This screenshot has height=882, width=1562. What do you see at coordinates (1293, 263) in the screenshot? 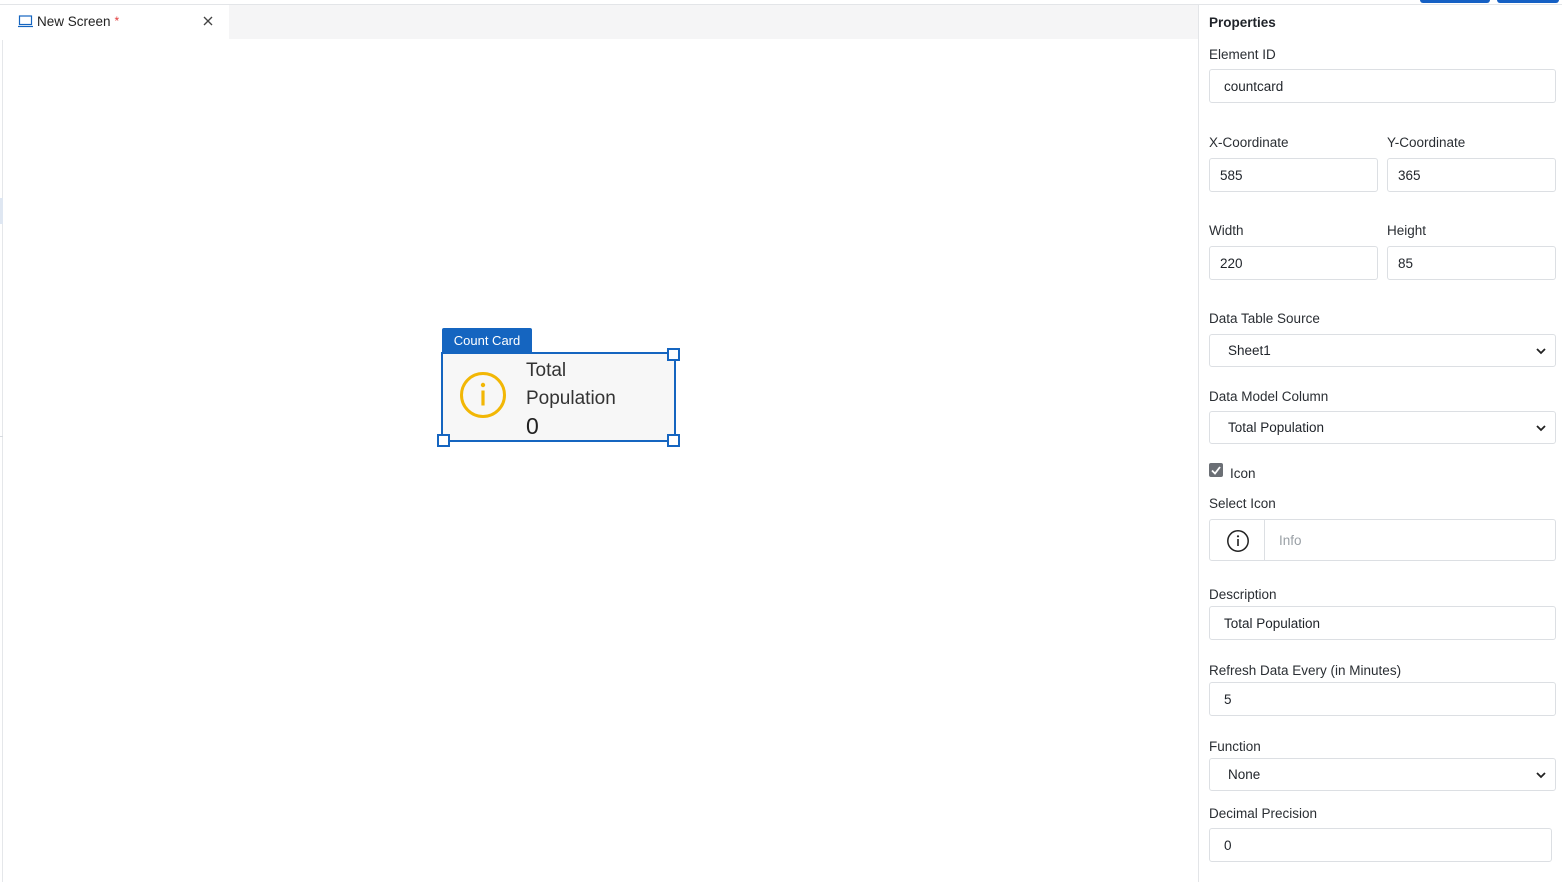
I see `width-field: 220` at bounding box center [1293, 263].